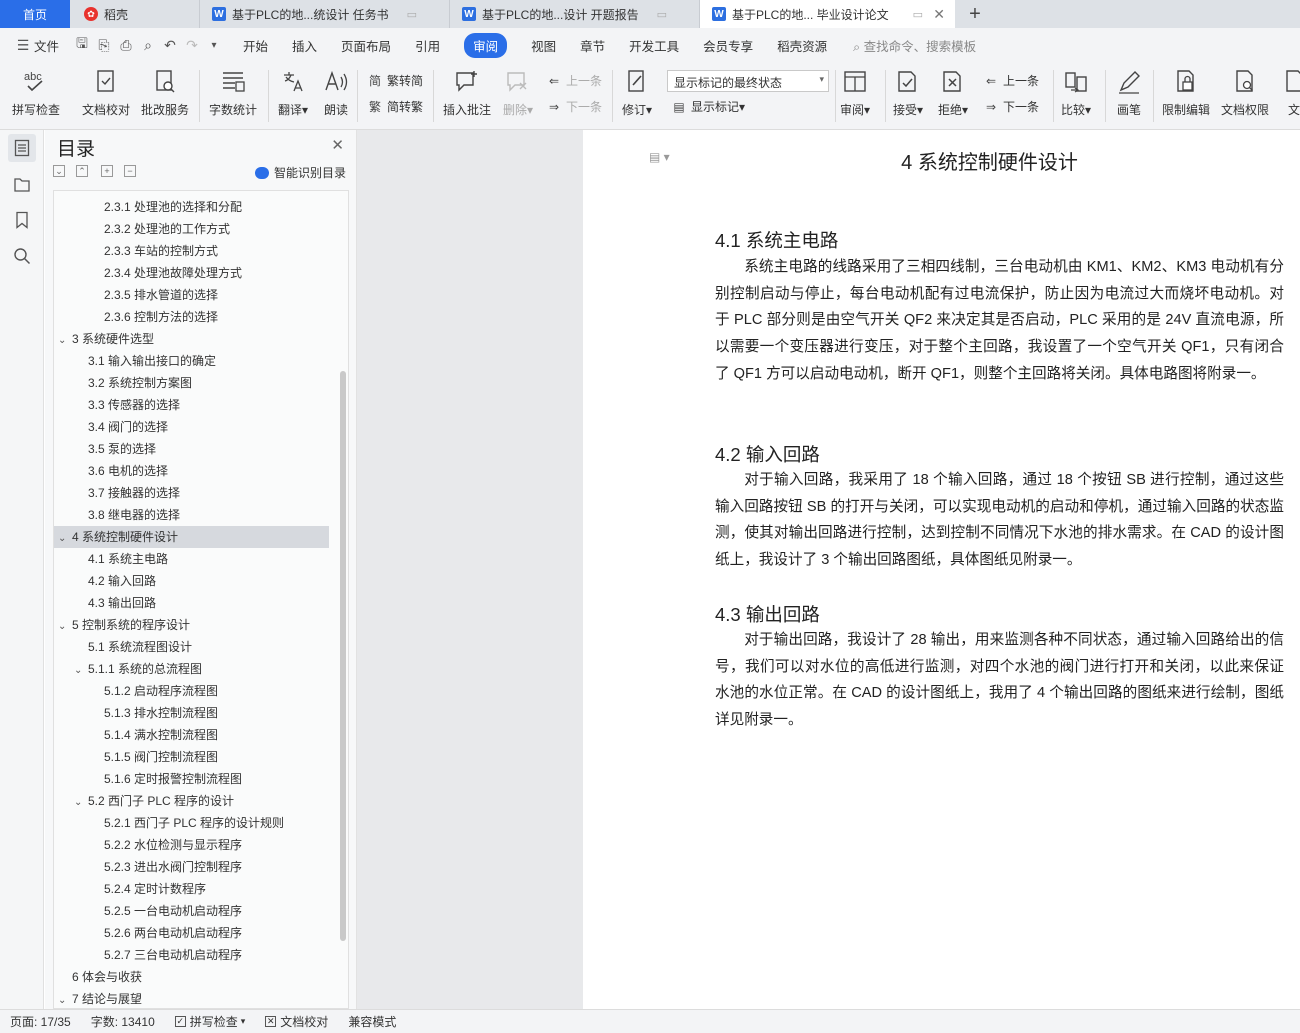  Describe the element at coordinates (214, 45) in the screenshot. I see `chevron-down-icon: ▾` at that location.